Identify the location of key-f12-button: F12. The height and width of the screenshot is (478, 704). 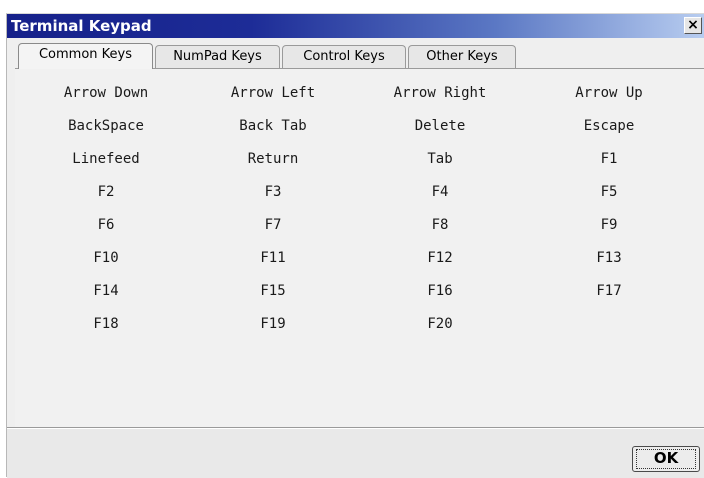
(440, 258).